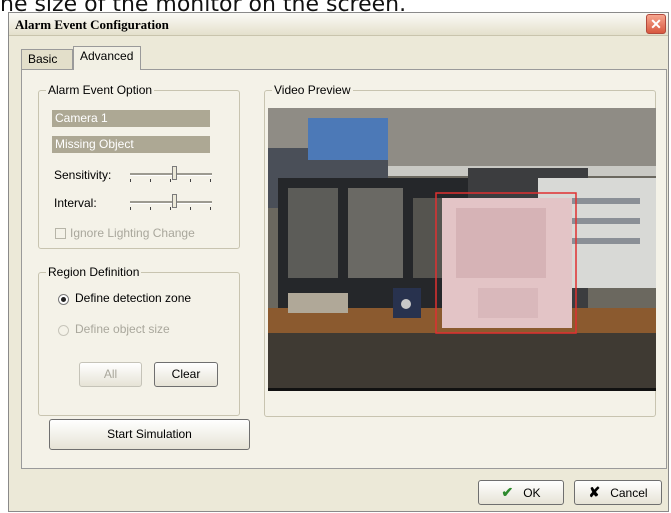  I want to click on tab-basic: Basic, so click(47, 59).